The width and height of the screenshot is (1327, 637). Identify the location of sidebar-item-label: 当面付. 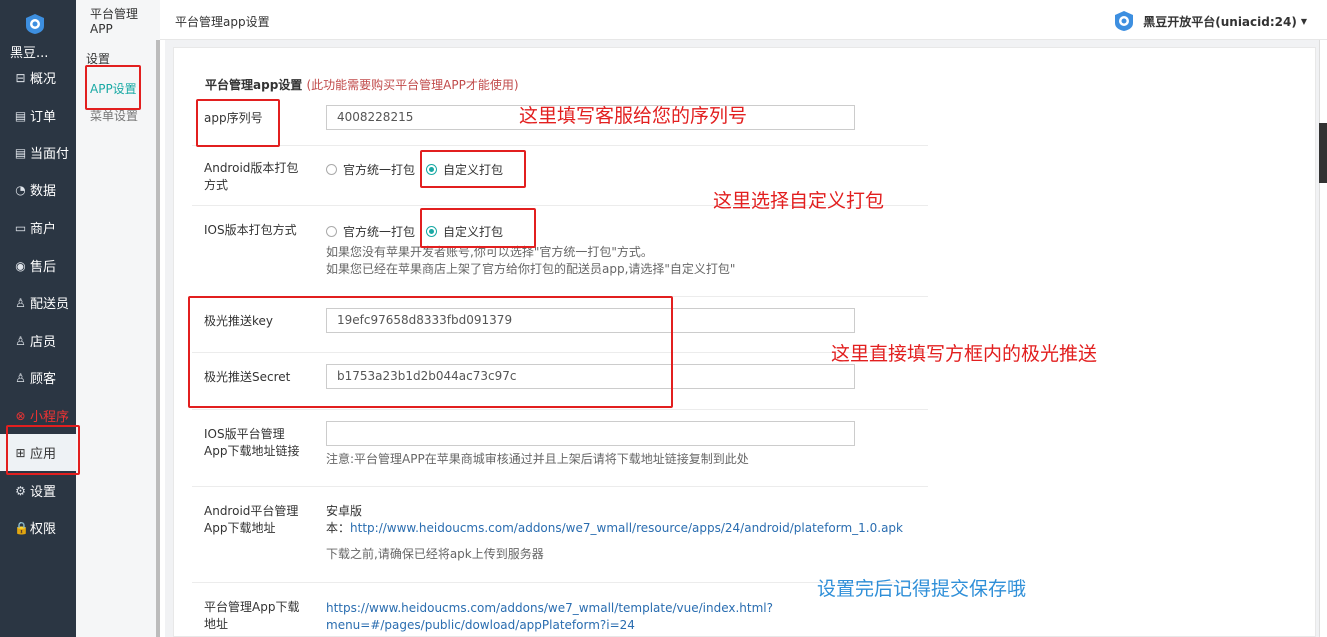
(50, 154).